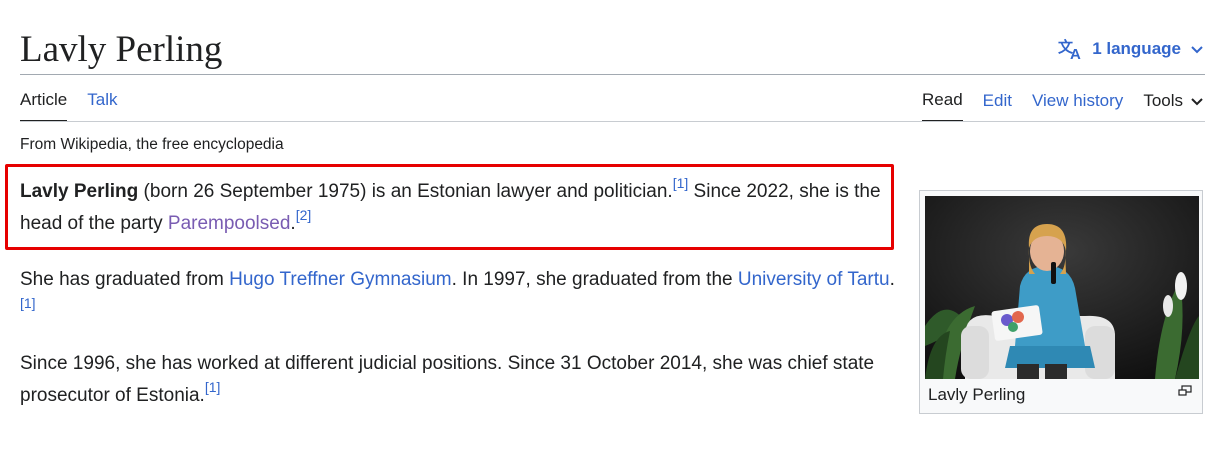 The width and height of the screenshot is (1219, 453). I want to click on page-title: Lavly Perling, so click(121, 49).